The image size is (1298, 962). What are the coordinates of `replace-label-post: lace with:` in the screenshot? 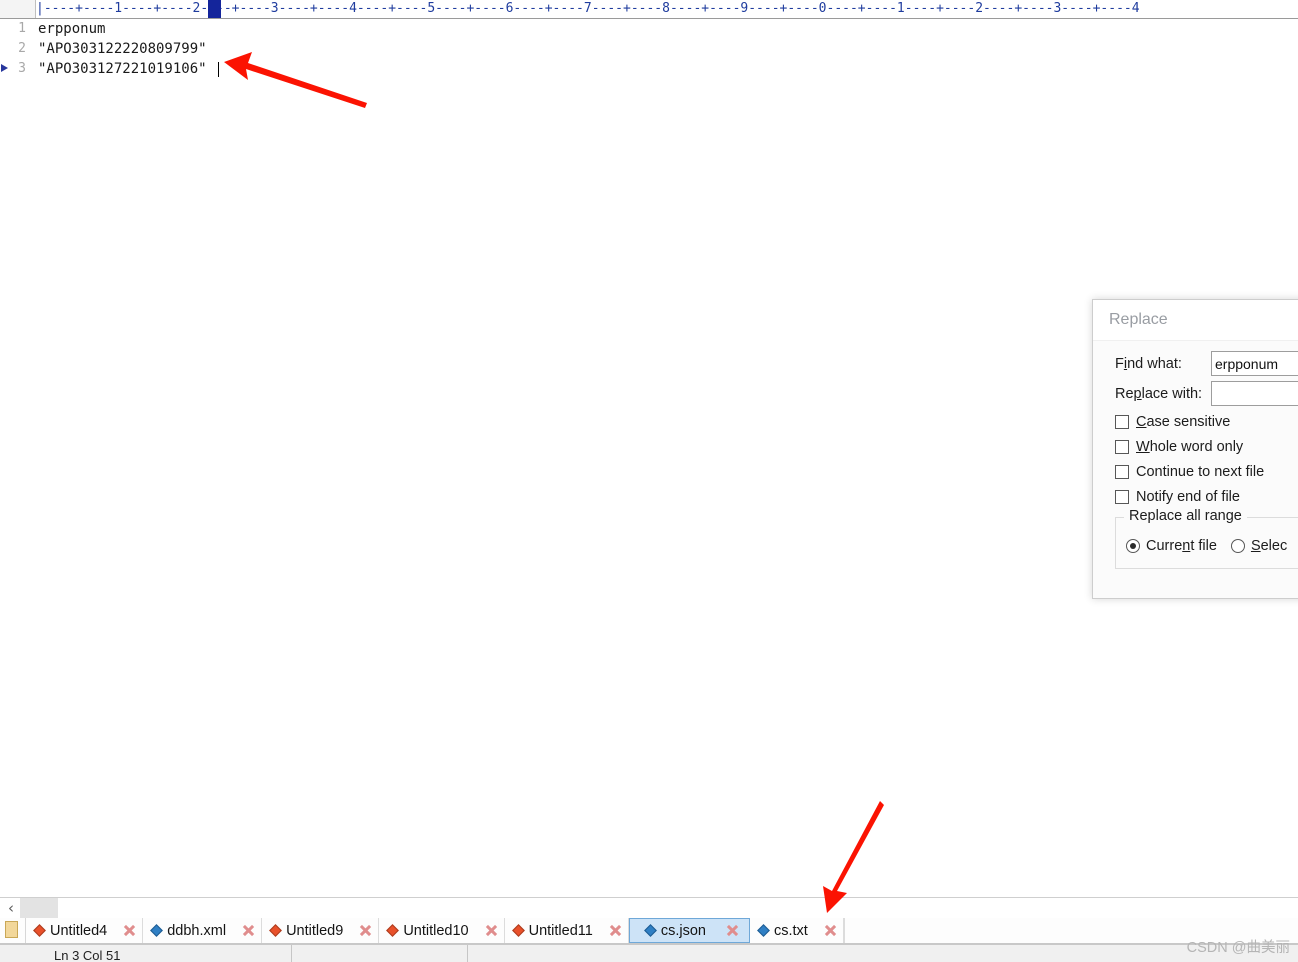 It's located at (1172, 393).